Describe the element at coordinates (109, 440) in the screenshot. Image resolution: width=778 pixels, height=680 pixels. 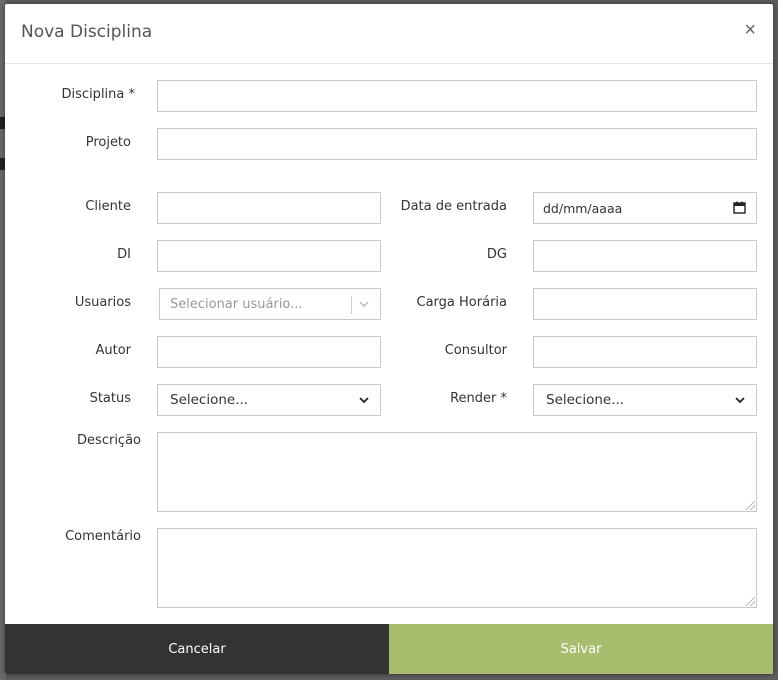
I see `descricao-label: Descrição` at that location.